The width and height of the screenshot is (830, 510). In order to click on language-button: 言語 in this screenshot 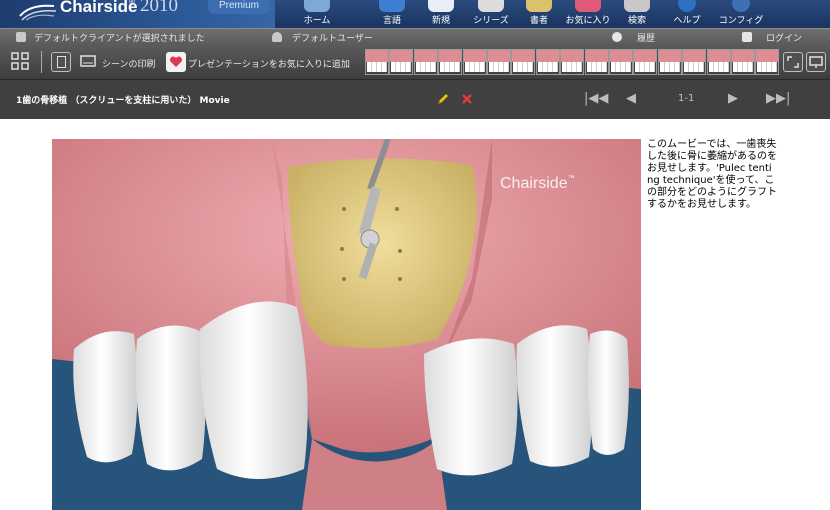, I will do `click(392, 14)`.